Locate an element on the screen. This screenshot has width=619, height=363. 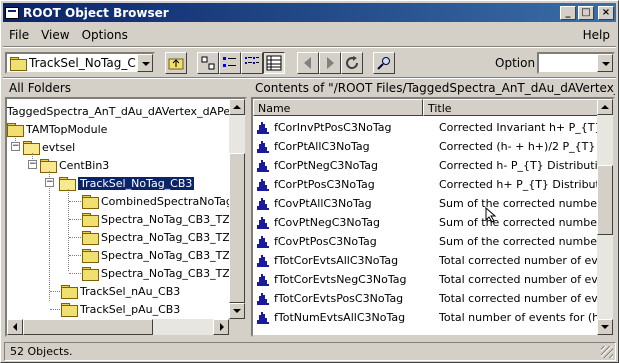
row-title: Corrected h- P_{T} Distribution (C3N is located at coordinates (526, 165).